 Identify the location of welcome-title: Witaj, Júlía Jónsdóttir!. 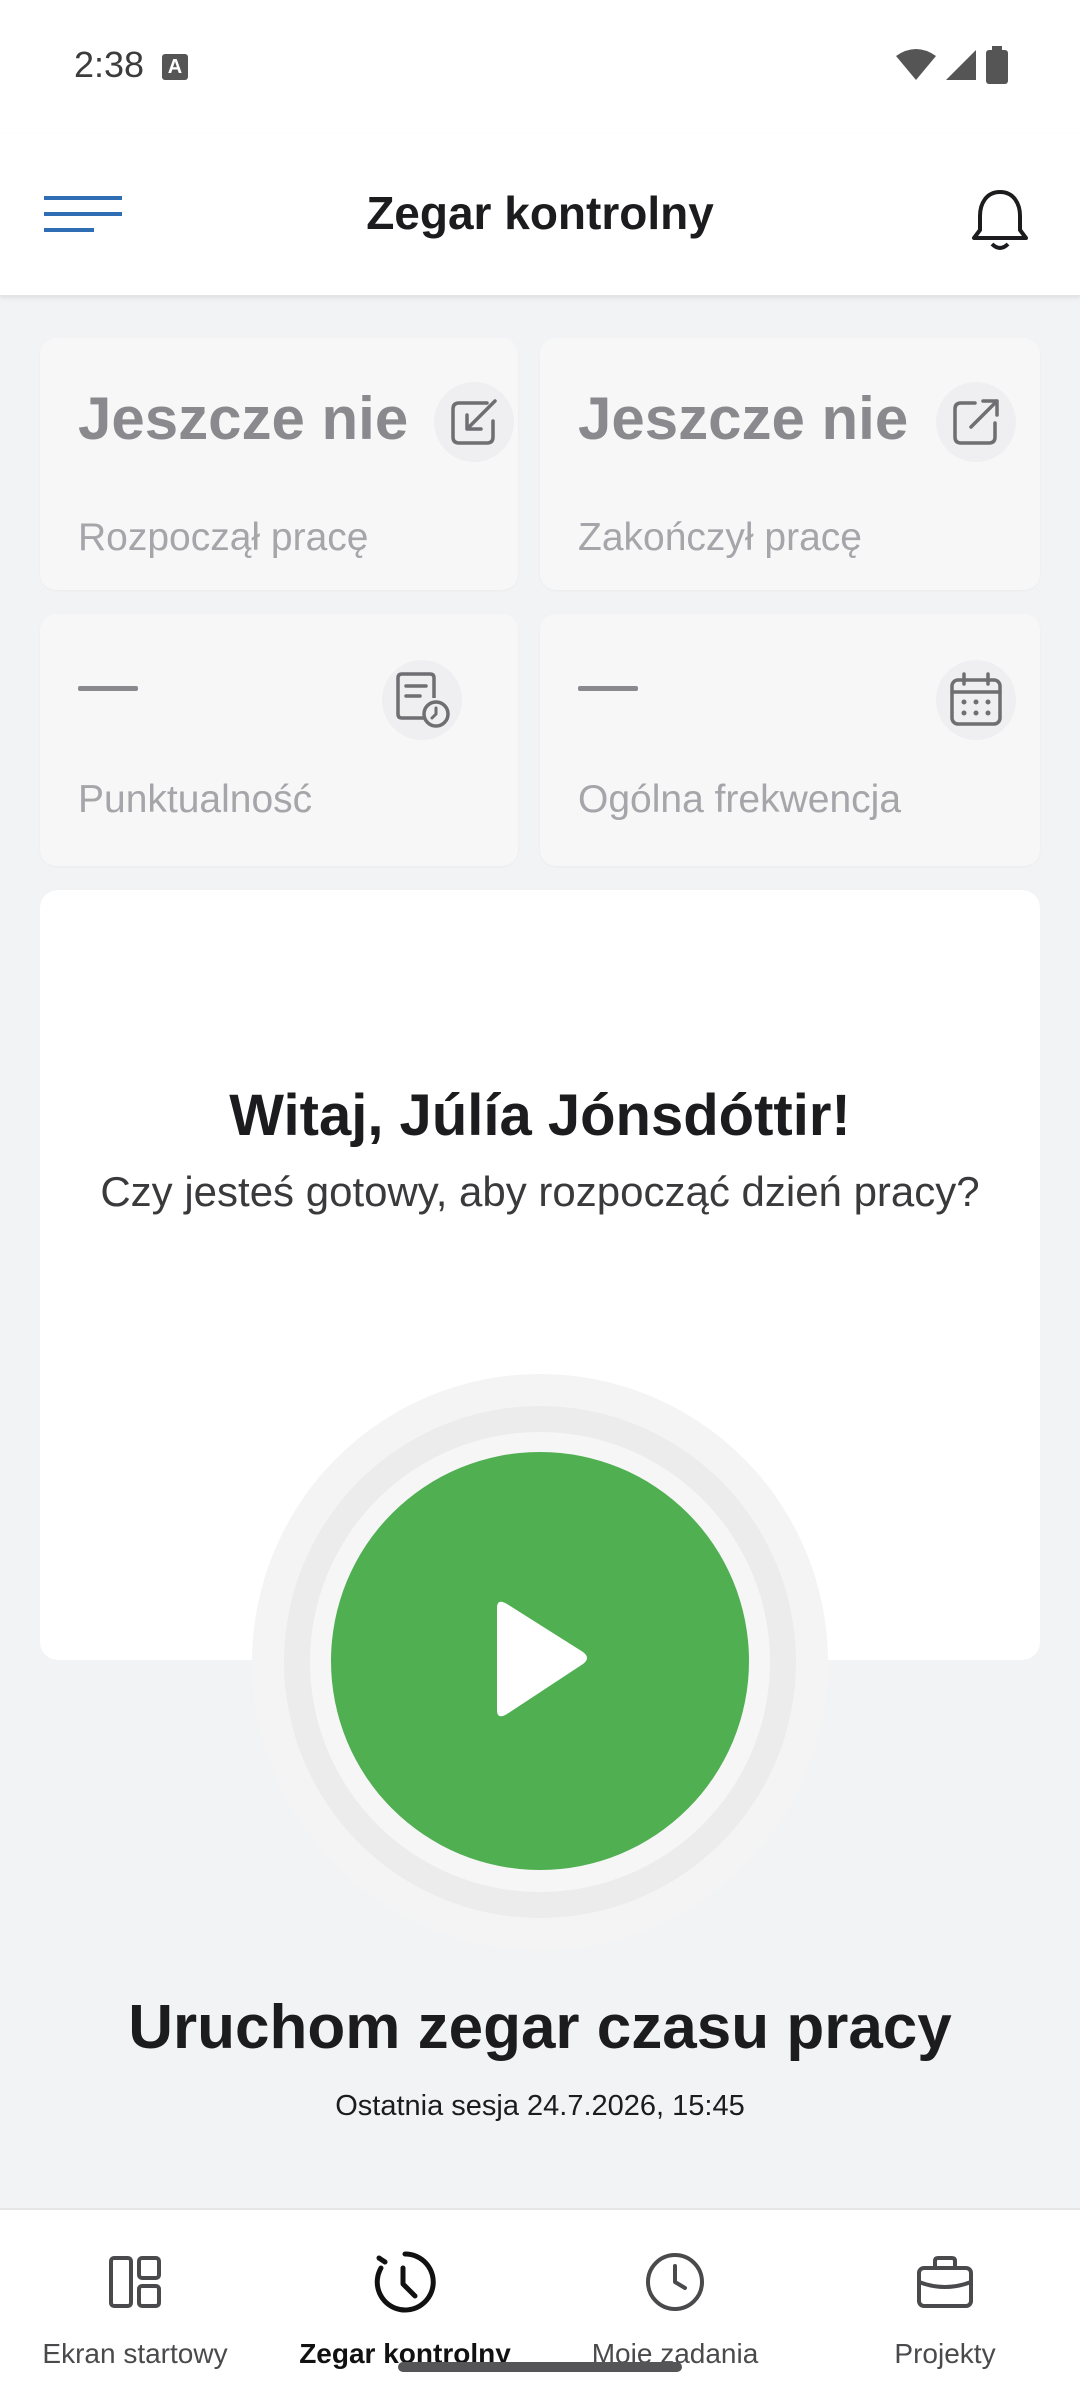
(540, 1115).